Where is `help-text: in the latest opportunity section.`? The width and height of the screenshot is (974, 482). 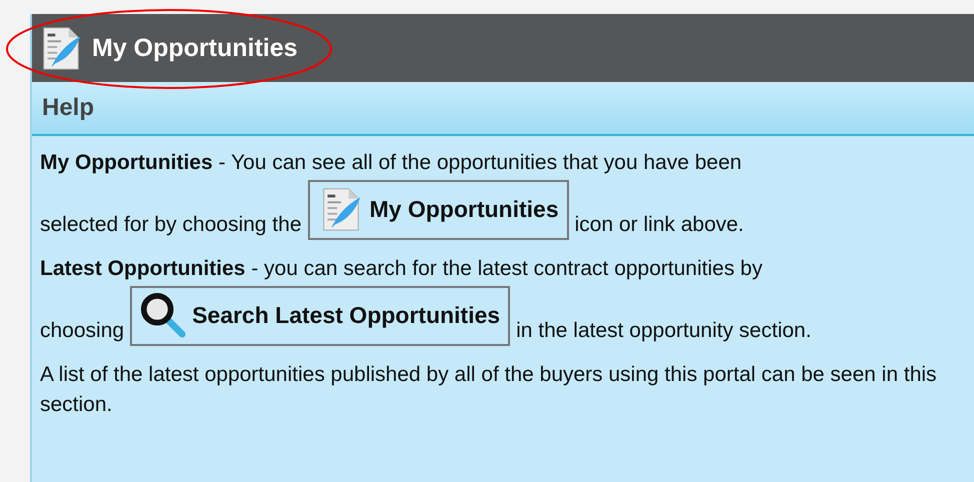
help-text: in the latest opportunity section. is located at coordinates (664, 331).